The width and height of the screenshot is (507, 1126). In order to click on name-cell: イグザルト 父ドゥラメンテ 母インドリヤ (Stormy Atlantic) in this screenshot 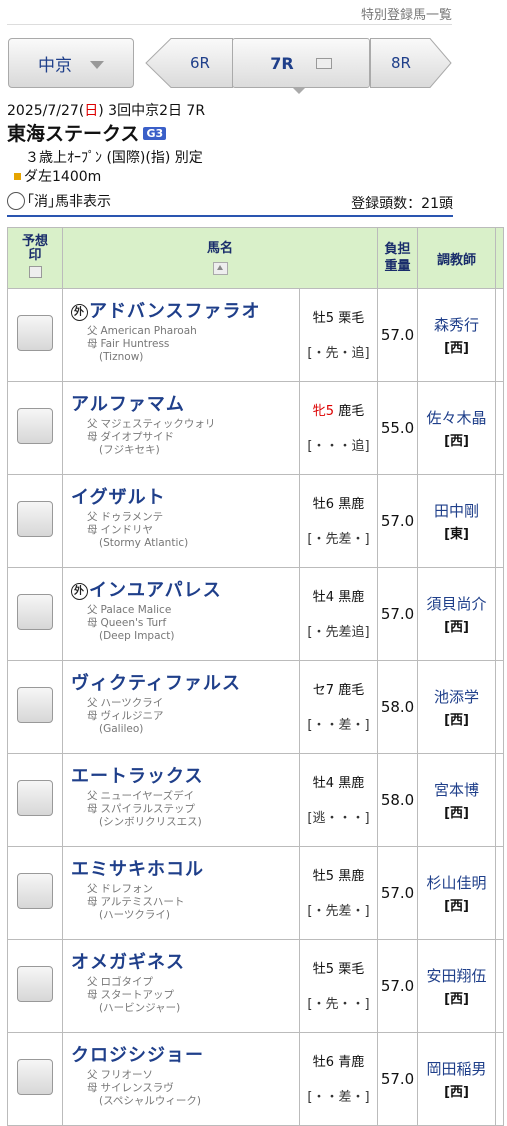, I will do `click(181, 521)`.